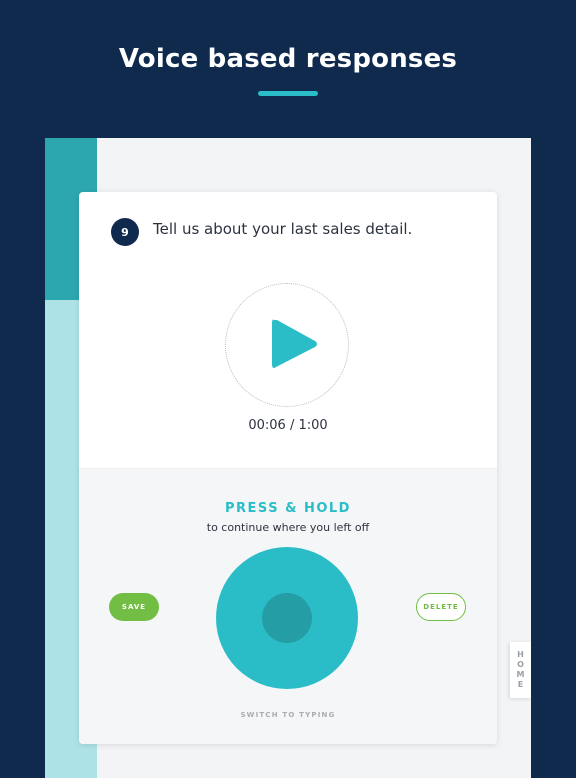 This screenshot has width=576, height=778. What do you see at coordinates (288, 715) in the screenshot?
I see `switch-to-typing-link: SWITCH TO TYPING` at bounding box center [288, 715].